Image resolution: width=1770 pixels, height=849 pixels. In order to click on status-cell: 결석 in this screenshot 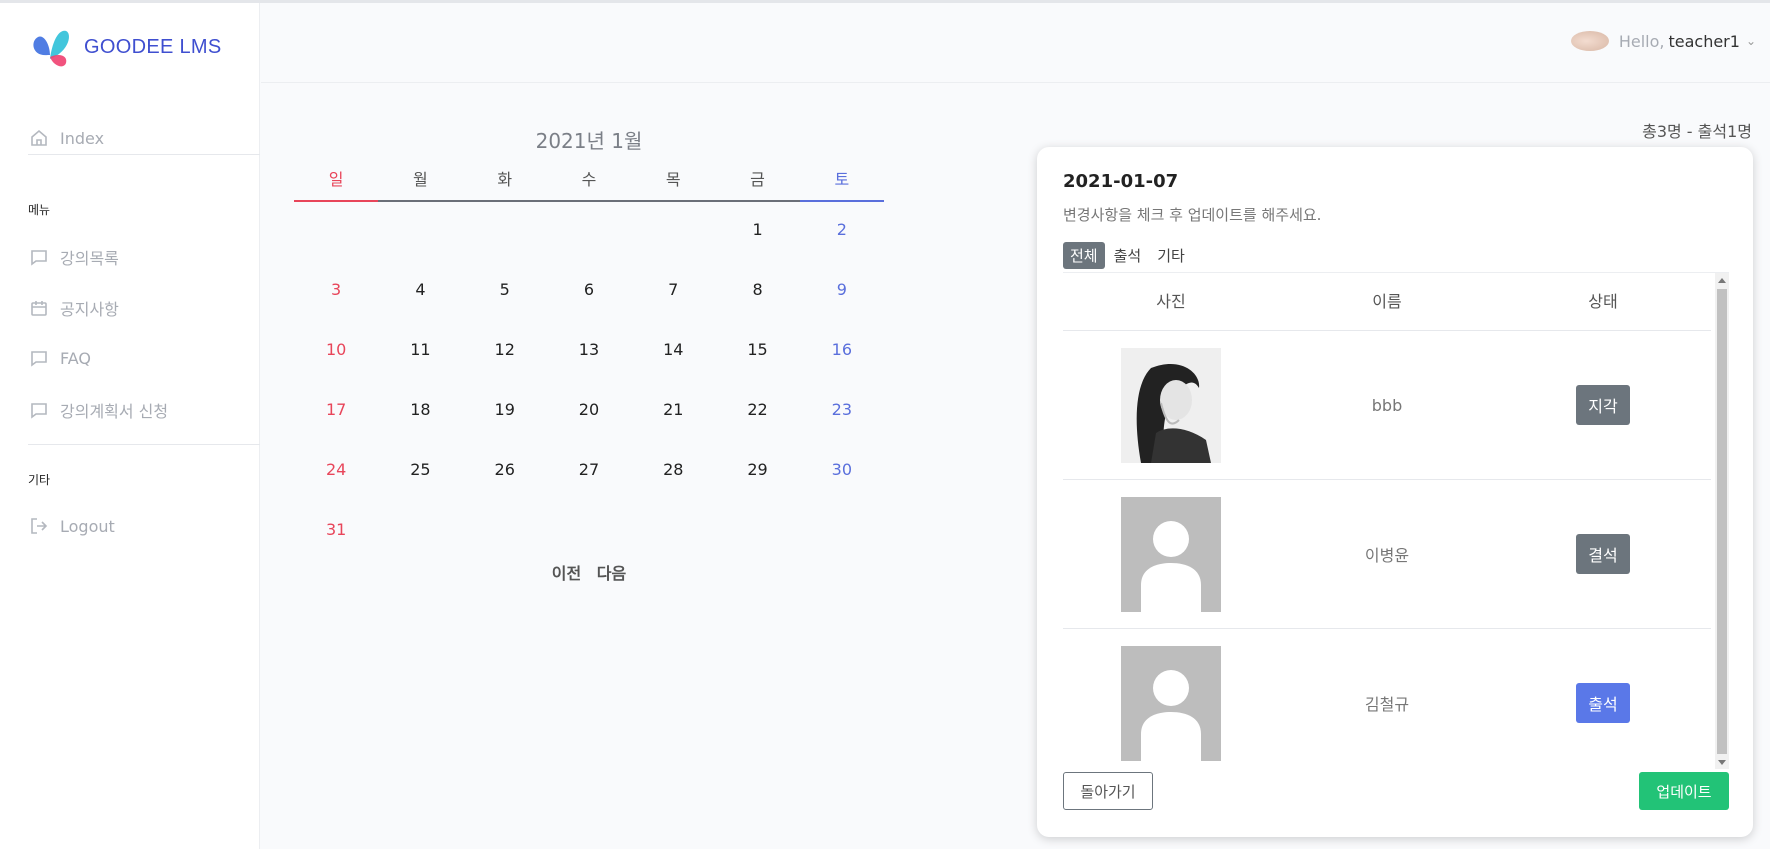, I will do `click(1603, 554)`.